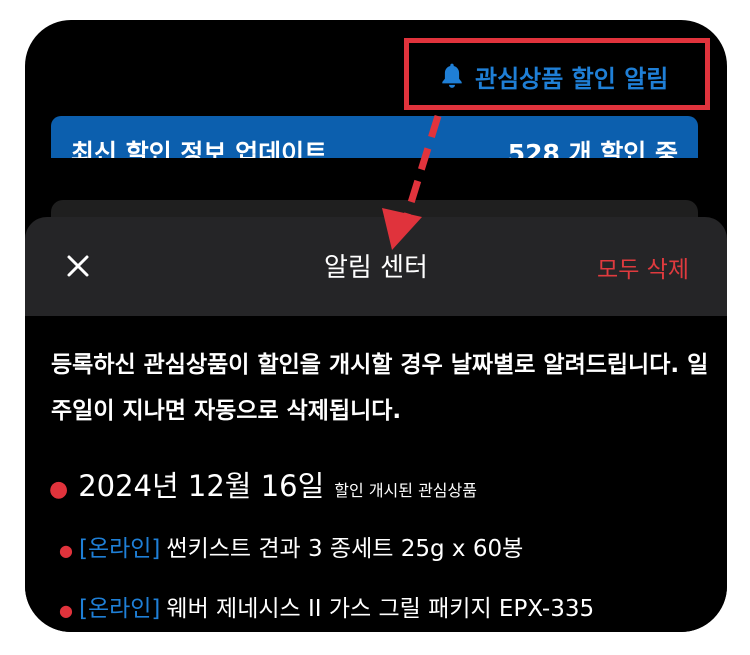 Image resolution: width=750 pixels, height=655 pixels. Describe the element at coordinates (374, 137) in the screenshot. I see `discount-update-banner: 최신 할인 정보 업데이트 528 개 할인 중` at that location.